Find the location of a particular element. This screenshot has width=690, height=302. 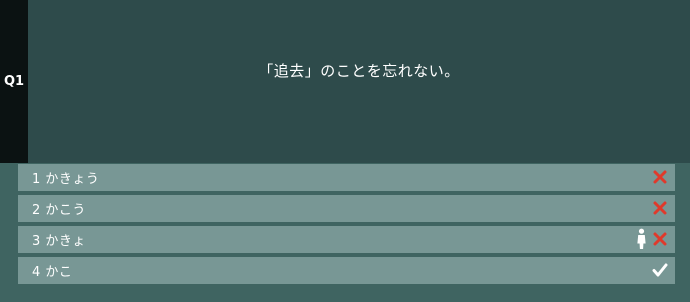

answer-option-4: 4 かこ is located at coordinates (346, 270).